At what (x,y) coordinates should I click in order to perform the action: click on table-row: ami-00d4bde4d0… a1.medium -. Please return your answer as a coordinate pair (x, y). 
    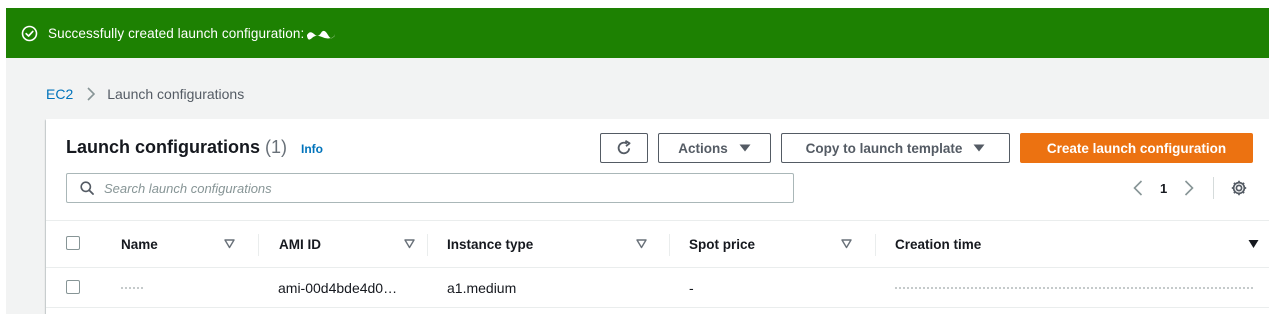
    Looking at the image, I should click on (657, 288).